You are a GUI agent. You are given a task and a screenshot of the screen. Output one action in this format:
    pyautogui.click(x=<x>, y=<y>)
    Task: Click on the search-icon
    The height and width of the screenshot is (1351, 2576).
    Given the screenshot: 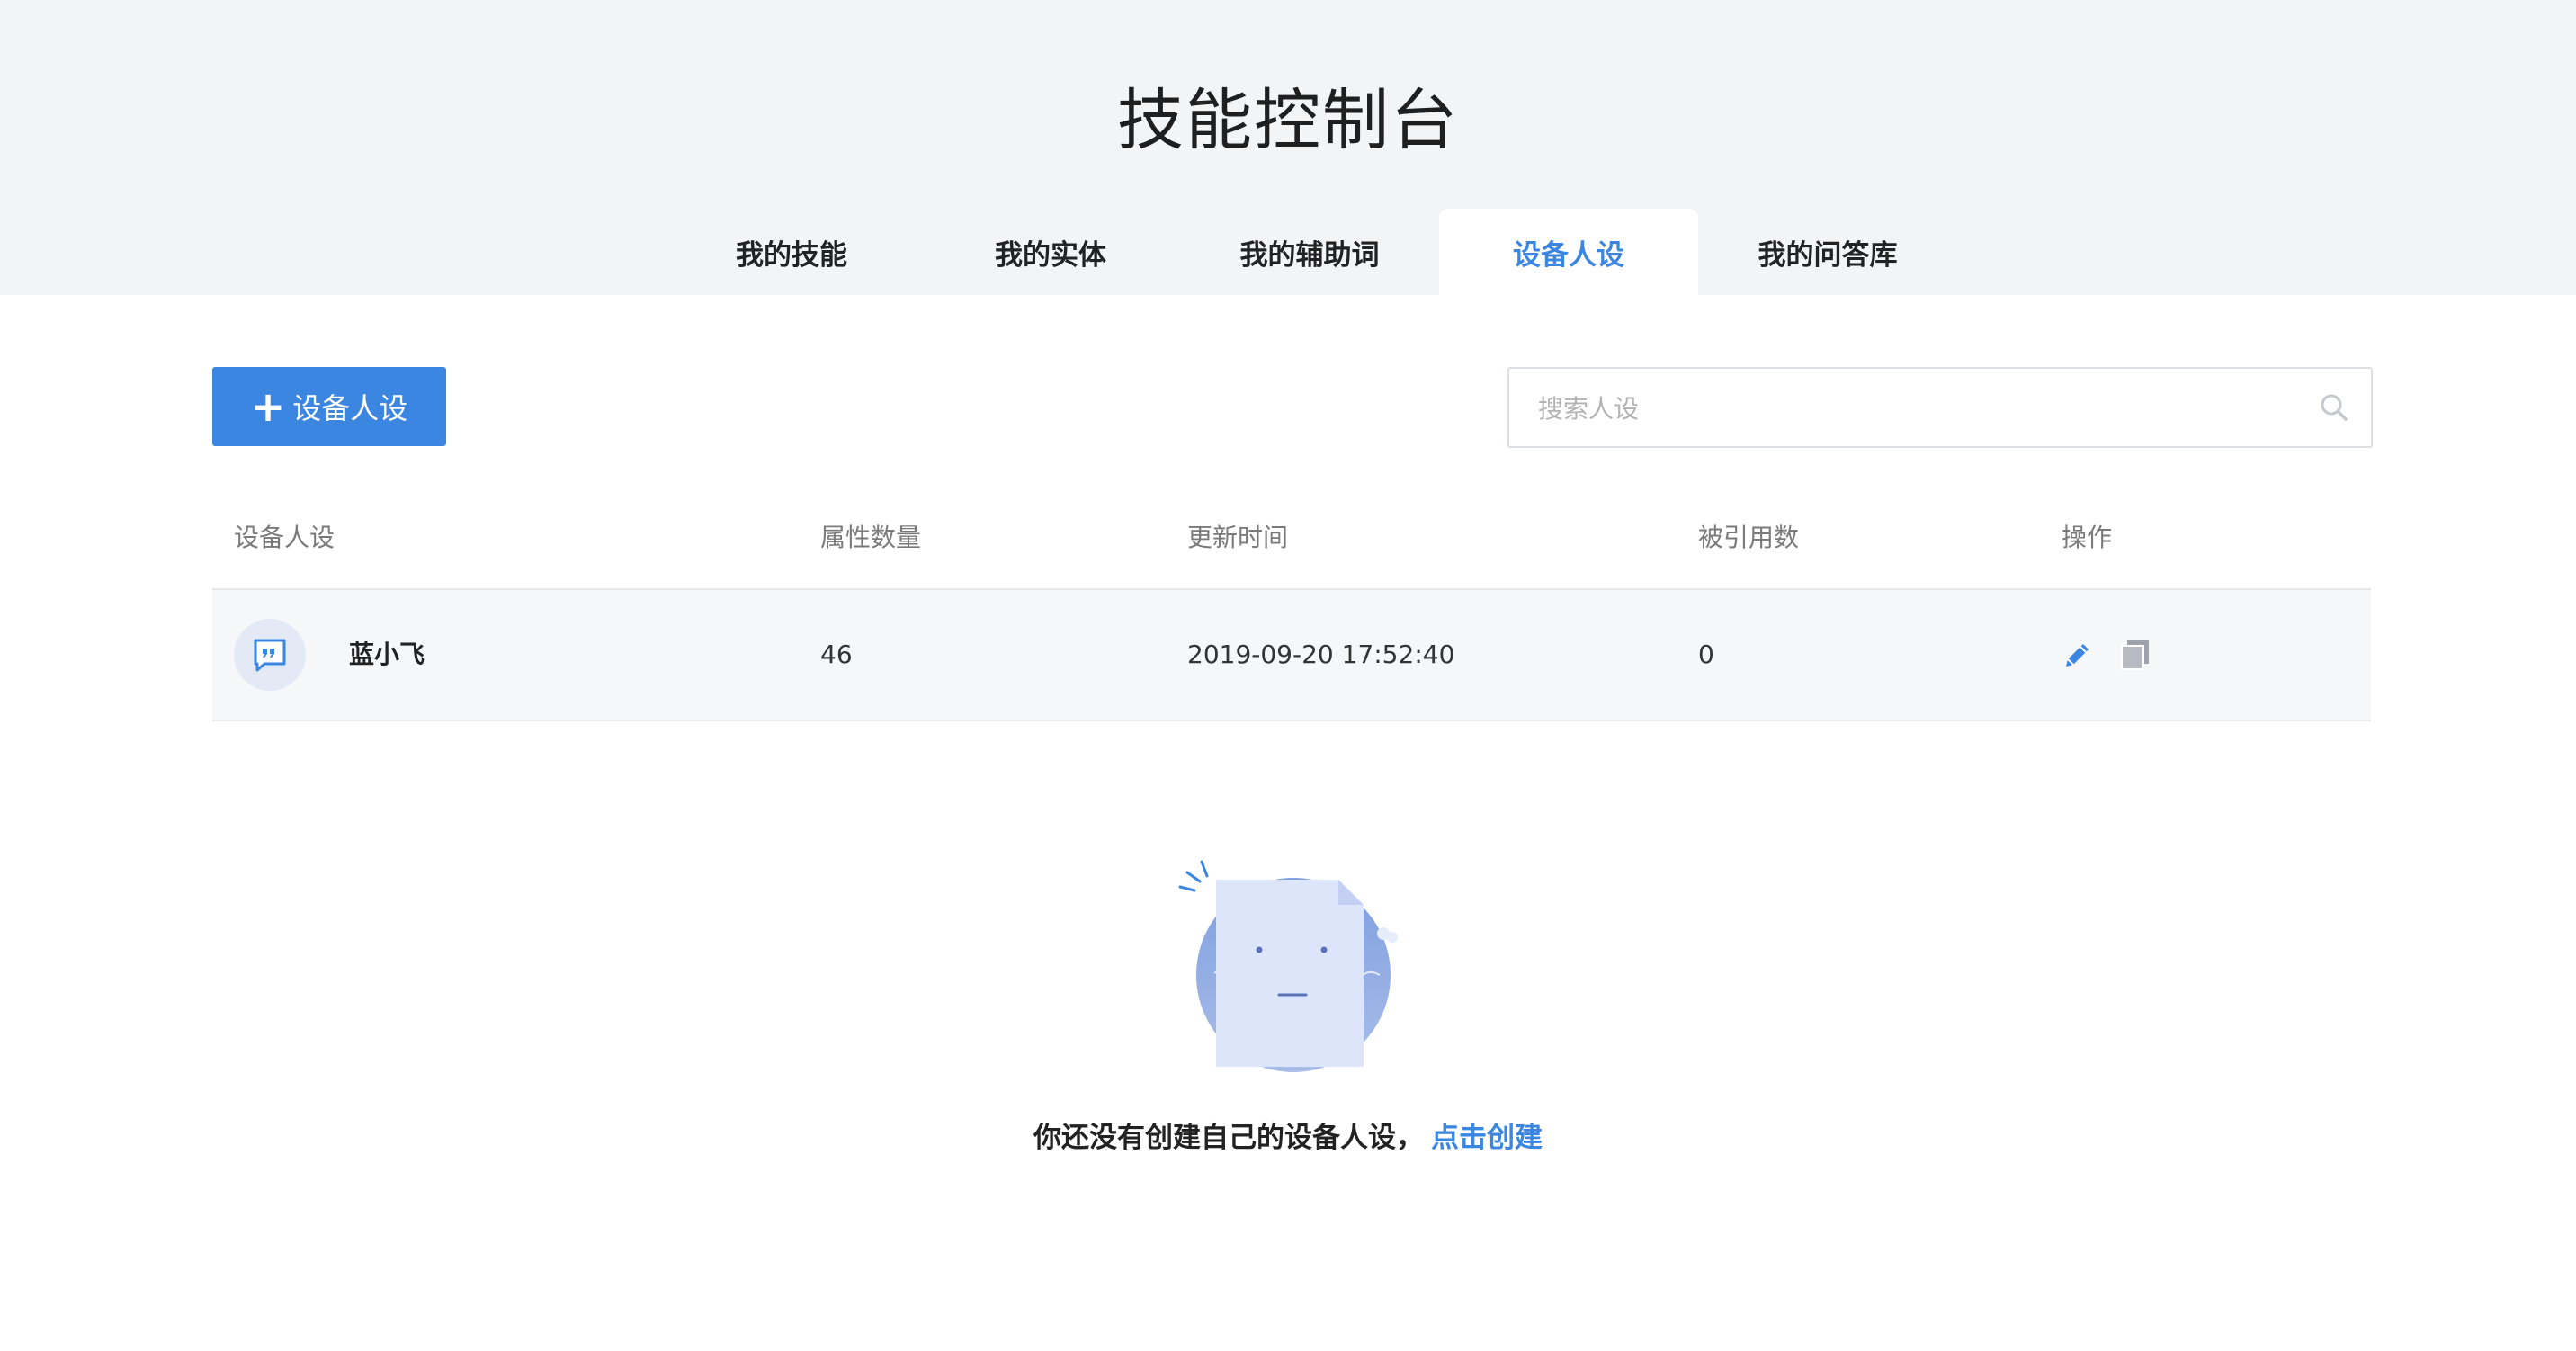 What is the action you would take?
    pyautogui.click(x=2334, y=407)
    